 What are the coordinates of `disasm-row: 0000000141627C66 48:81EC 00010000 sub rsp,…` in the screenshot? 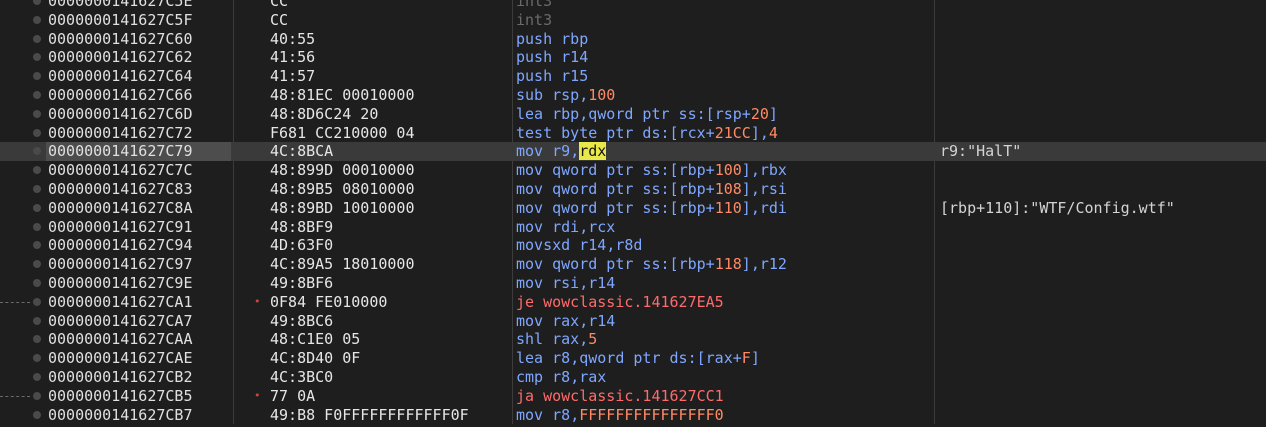 It's located at (633, 95).